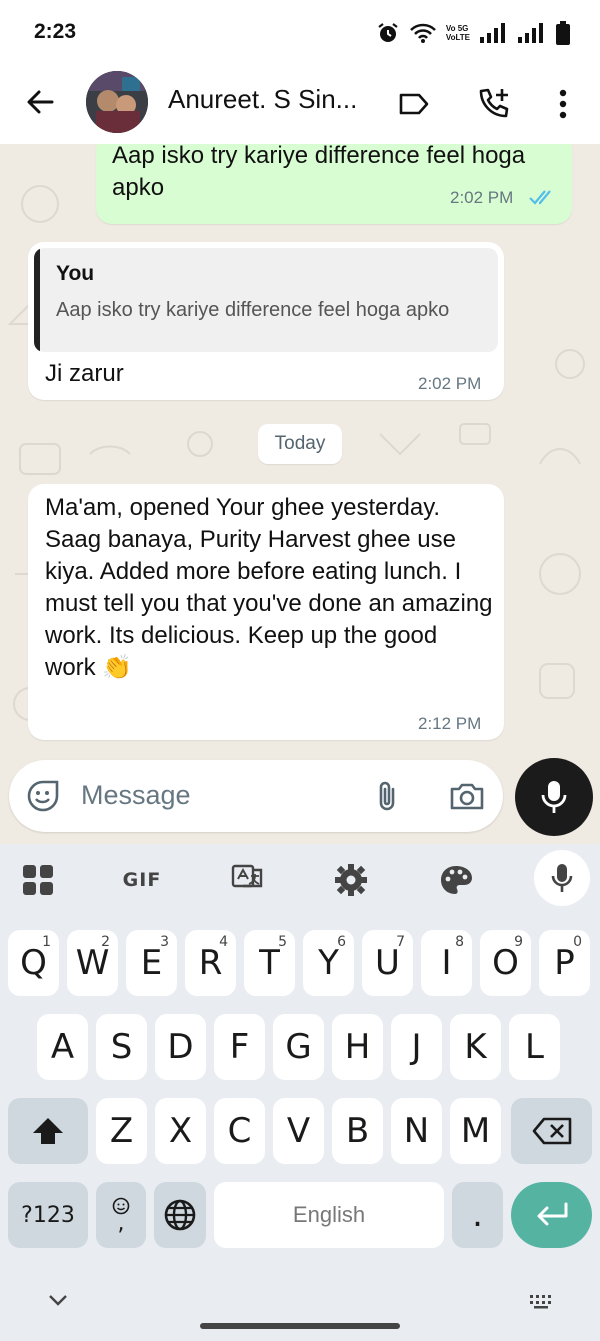 The image size is (600, 1341). I want to click on key-k: K, so click(475, 1047).